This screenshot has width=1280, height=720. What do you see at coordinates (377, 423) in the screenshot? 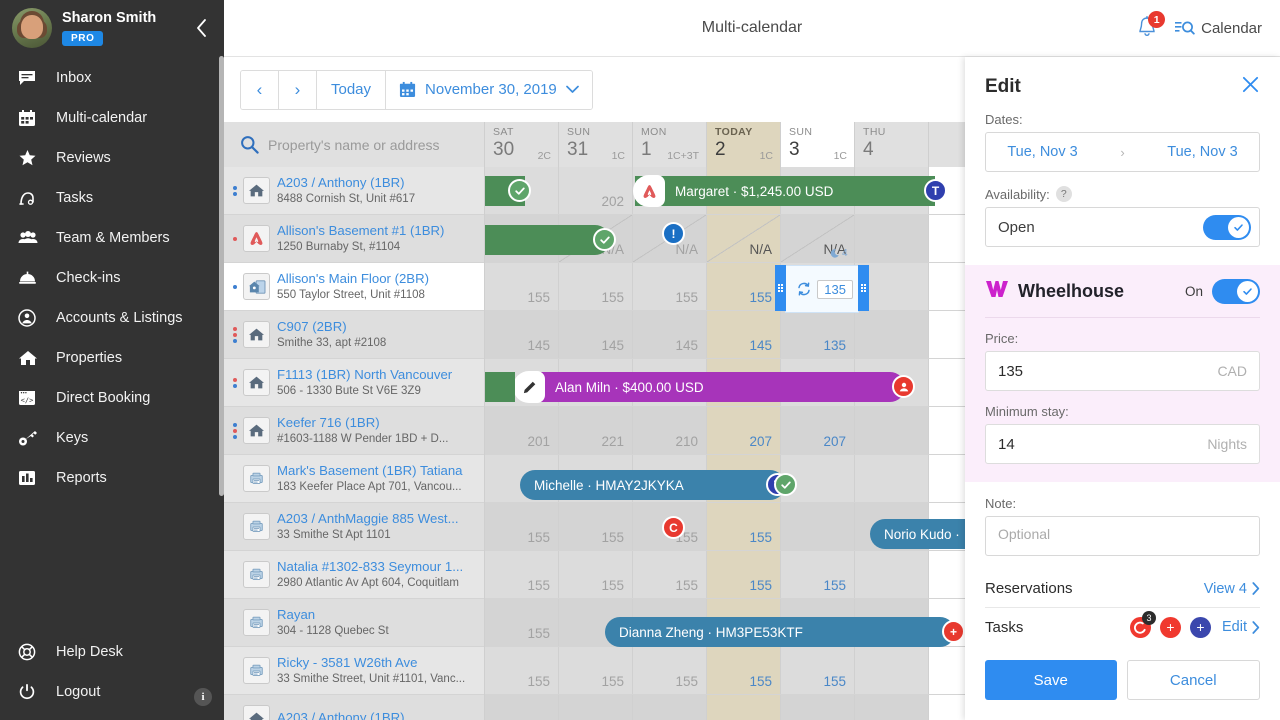
I see `property-name: Keefer 716 (1BR)` at bounding box center [377, 423].